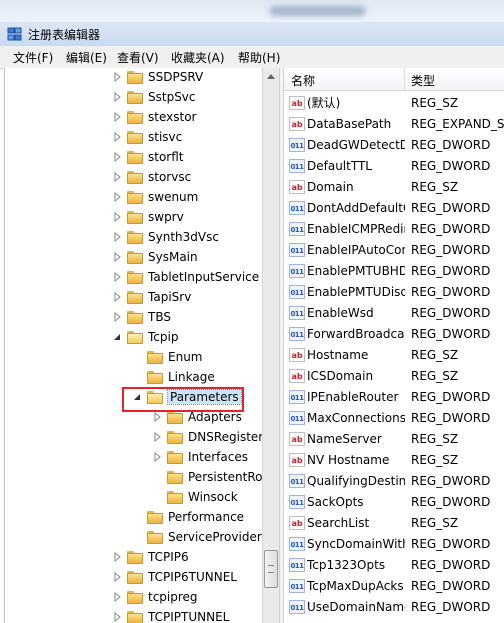 This screenshot has height=623, width=504. Describe the element at coordinates (394, 438) in the screenshot. I see `value-row: ab NameServer REG_SZ` at that location.